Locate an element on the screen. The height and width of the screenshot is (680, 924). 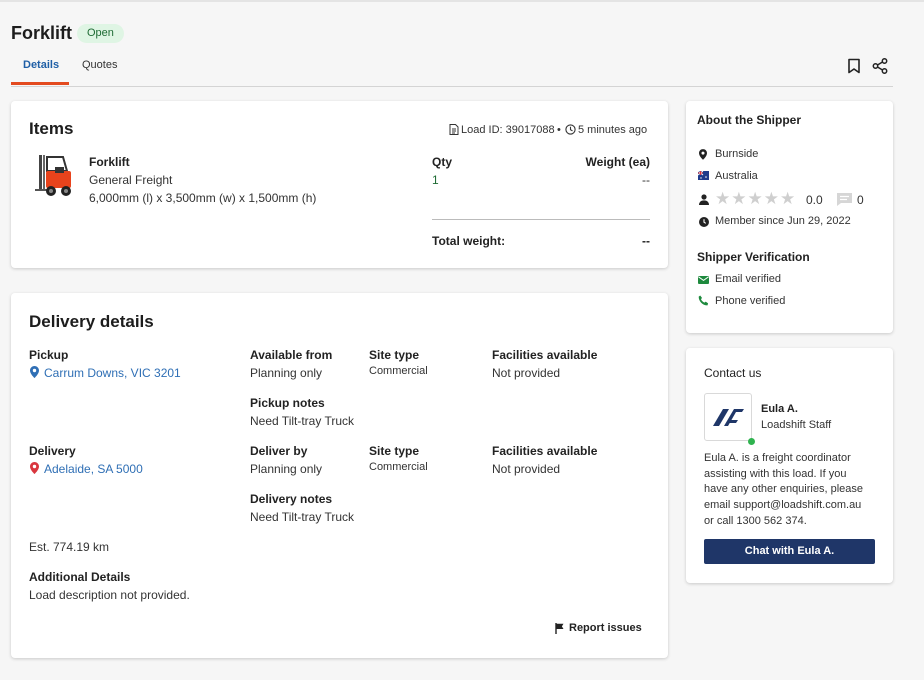
phone-icon is located at coordinates (703, 300).